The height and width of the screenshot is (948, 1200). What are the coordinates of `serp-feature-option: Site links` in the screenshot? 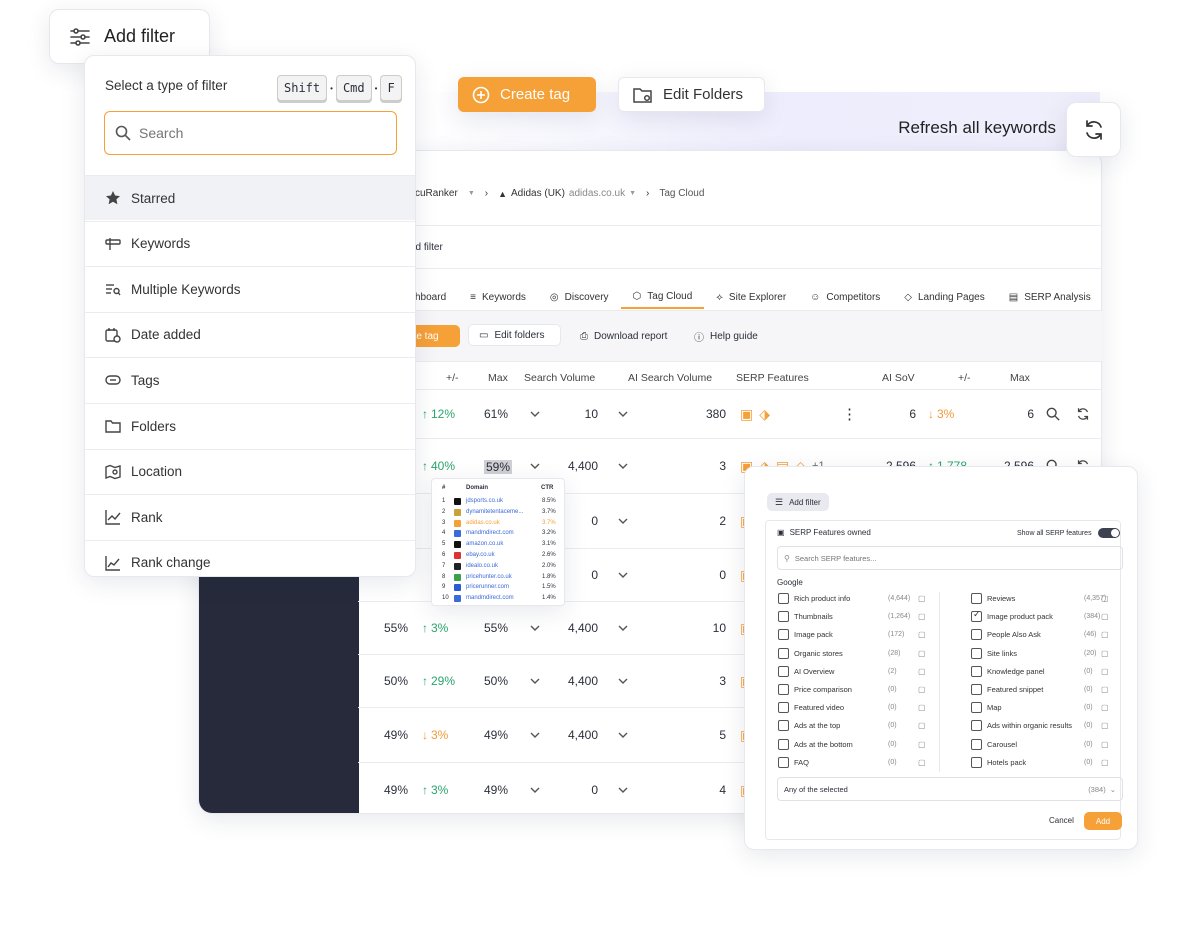 It's located at (994, 653).